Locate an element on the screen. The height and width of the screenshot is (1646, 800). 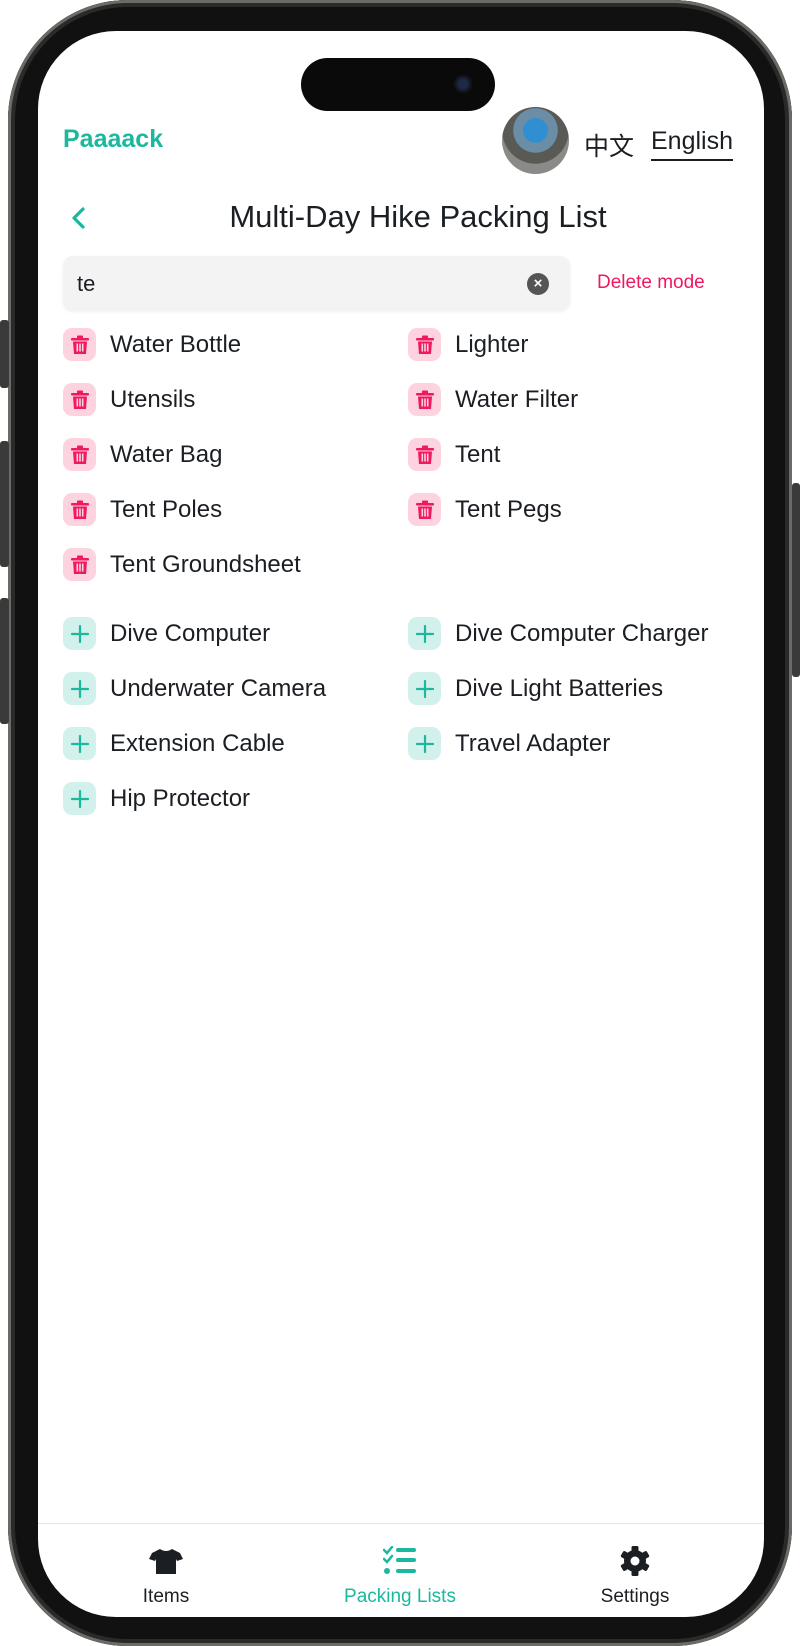
list-item: Water Filter is located at coordinates (580, 399).